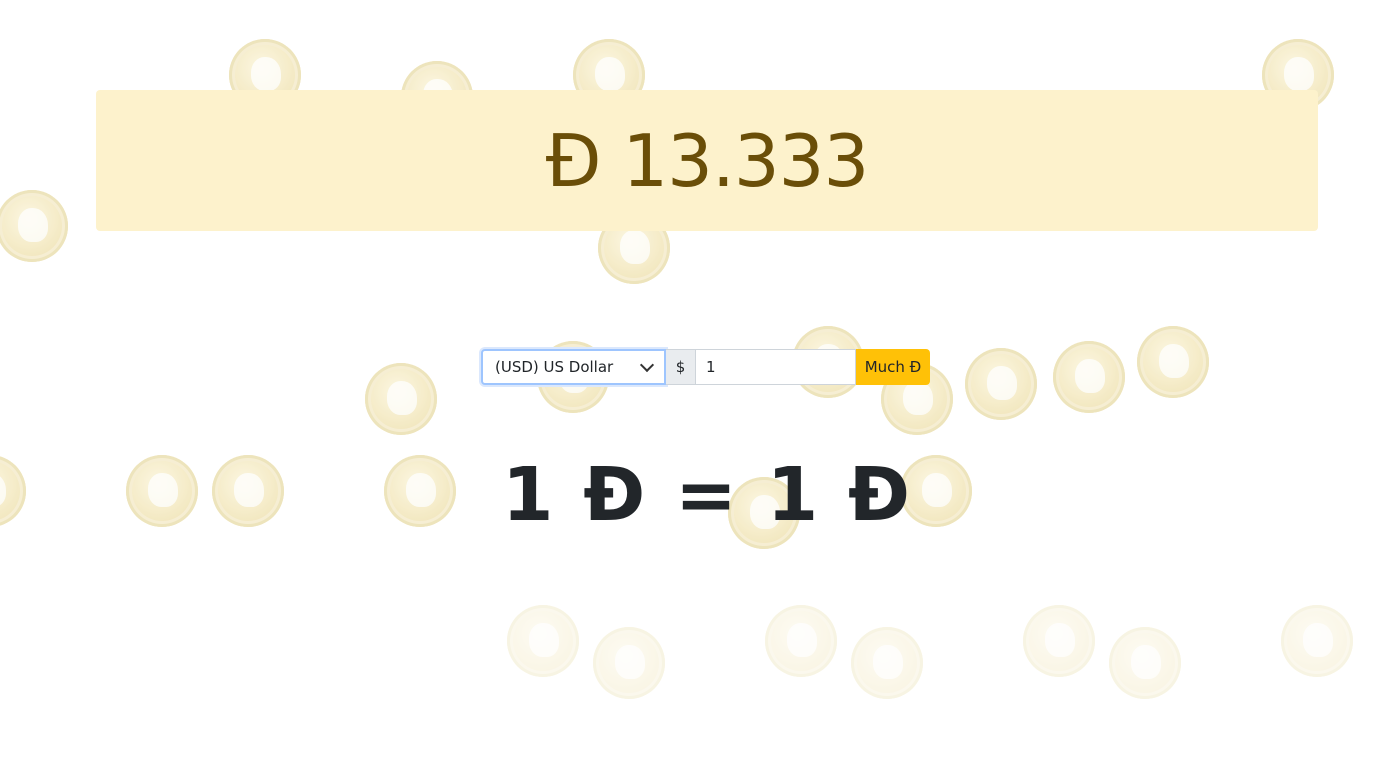 The image size is (1392, 771). What do you see at coordinates (893, 367) in the screenshot?
I see `much-button: Much Đ` at bounding box center [893, 367].